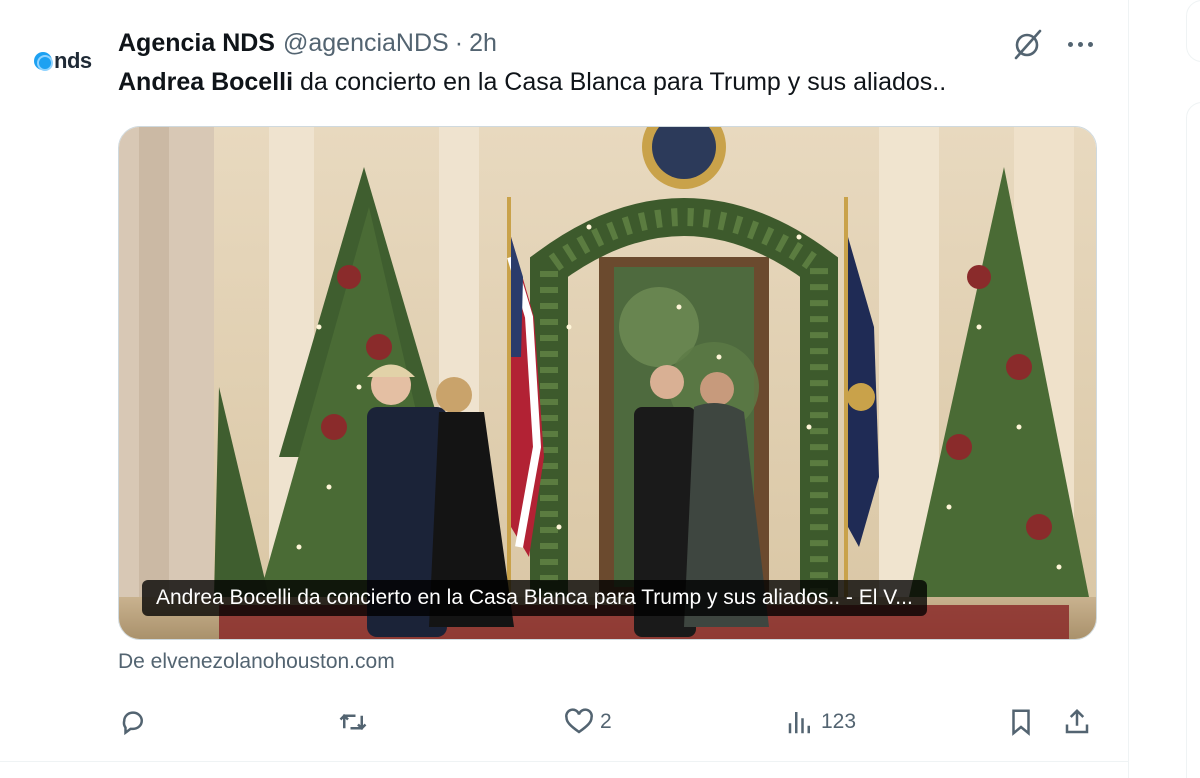 This screenshot has height=778, width=1200. I want to click on tweet-header: Agencia NDS @agenciaNDS · 2h, so click(307, 43).